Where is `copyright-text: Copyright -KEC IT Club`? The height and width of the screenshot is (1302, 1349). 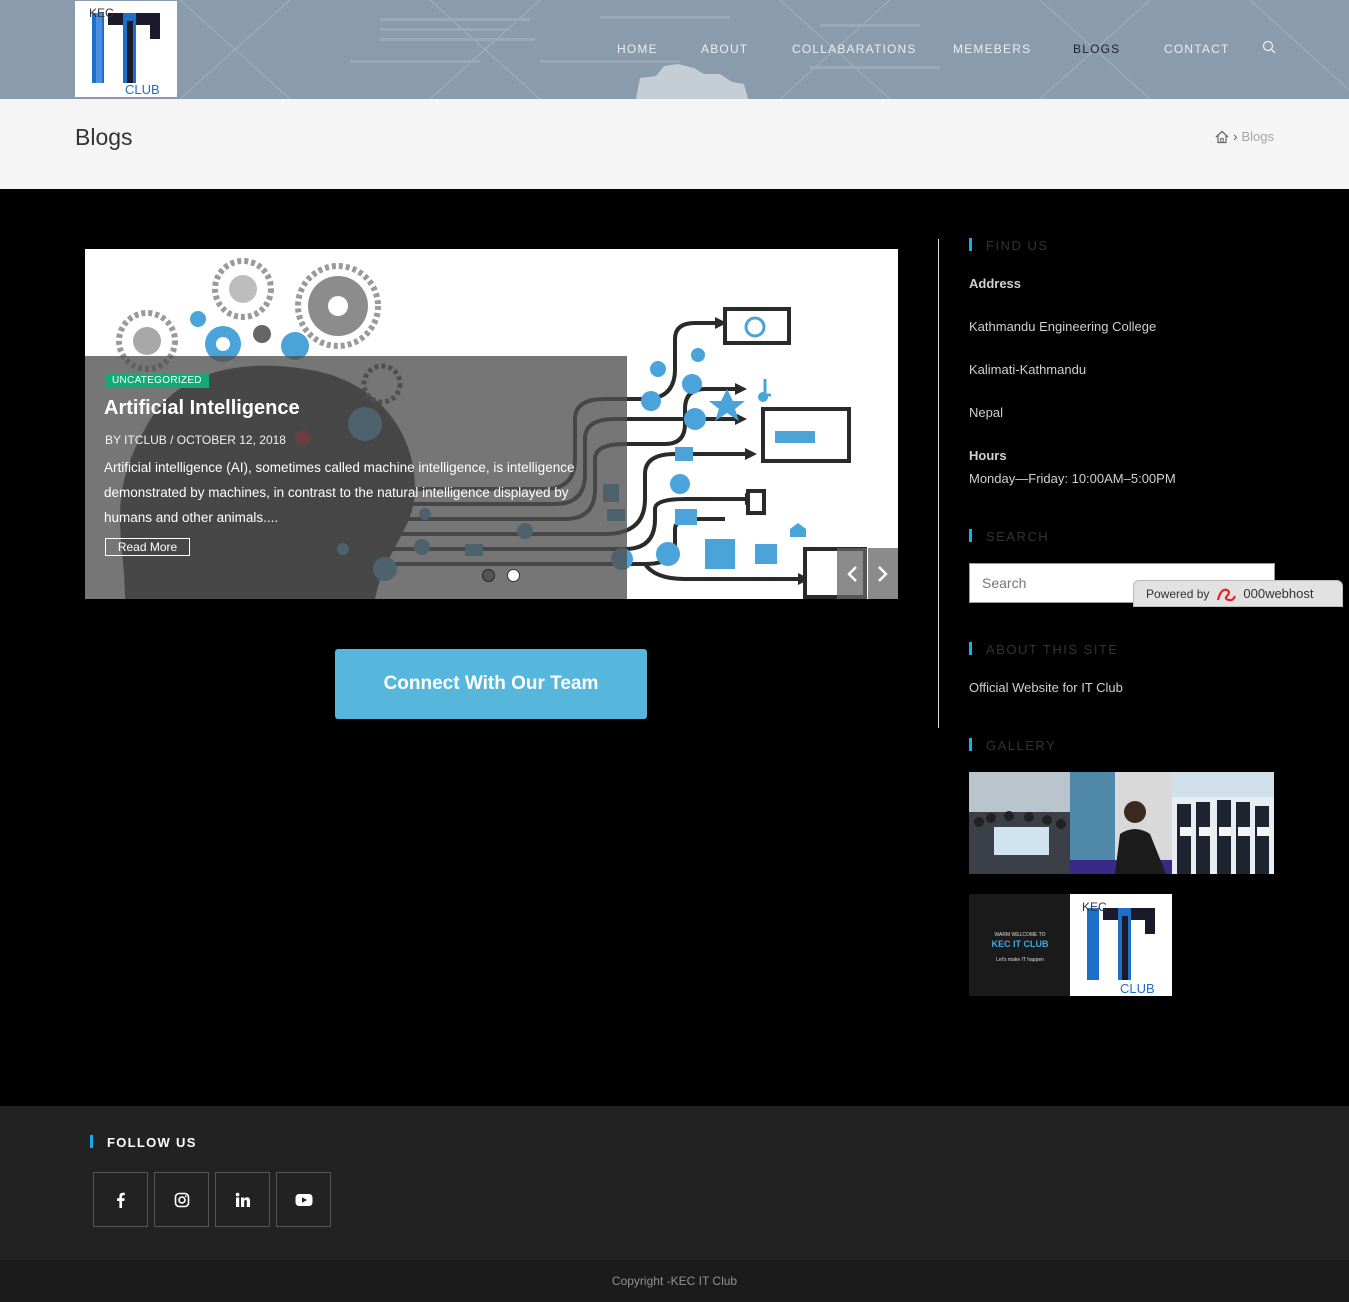
copyright-text: Copyright -KEC IT Club is located at coordinates (674, 1281).